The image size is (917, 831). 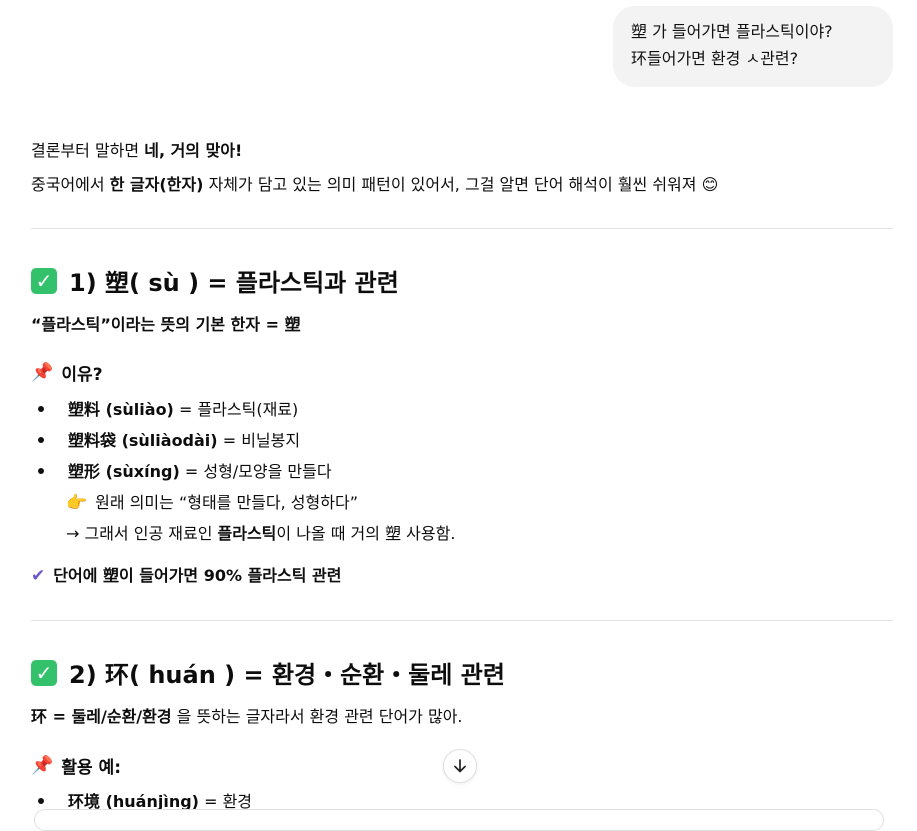 I want to click on heading-text: 활용 예:, so click(x=91, y=768).